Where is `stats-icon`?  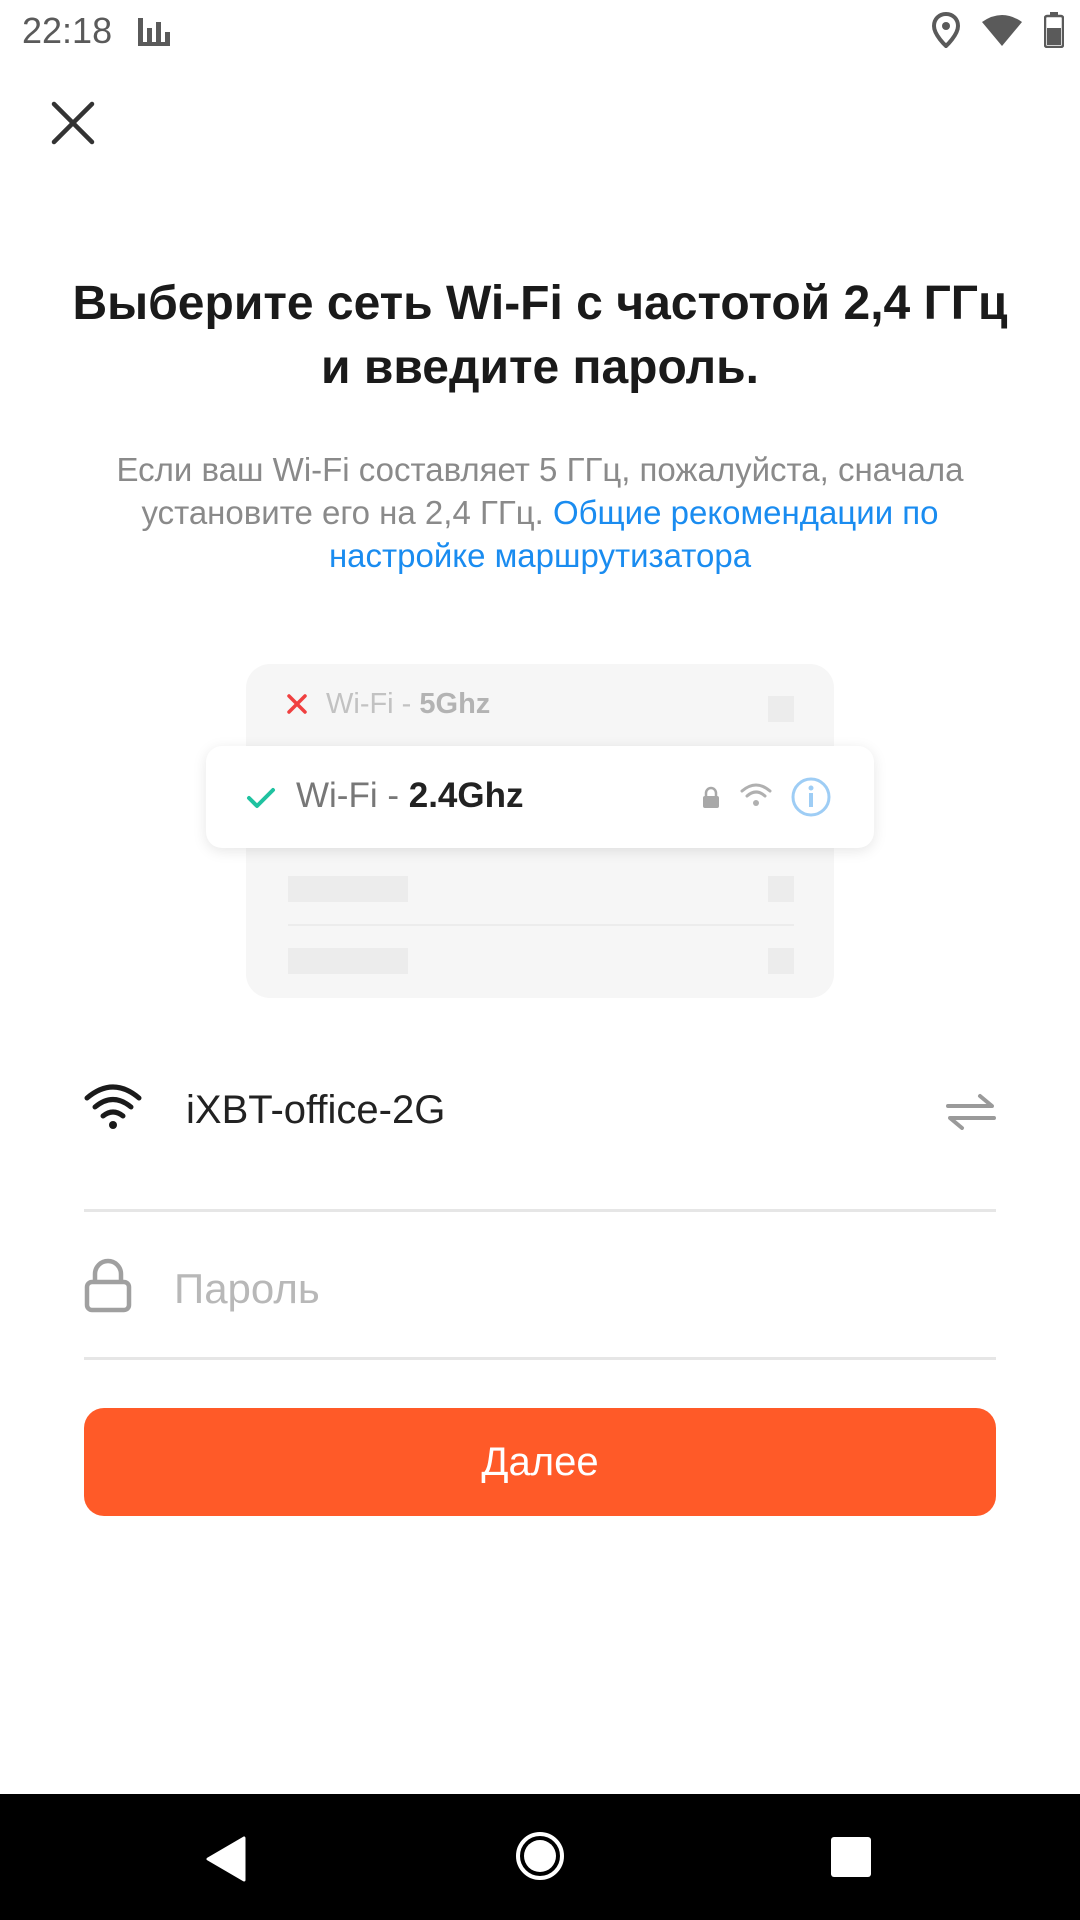 stats-icon is located at coordinates (154, 33).